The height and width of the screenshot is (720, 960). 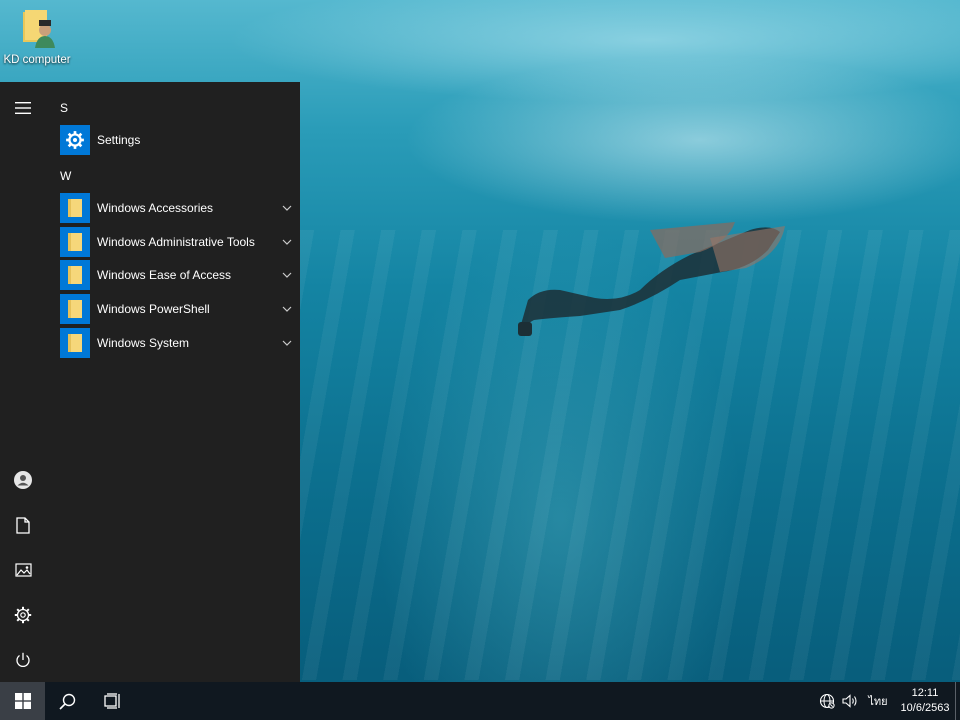 I want to click on network-globe-icon, so click(x=827, y=701).